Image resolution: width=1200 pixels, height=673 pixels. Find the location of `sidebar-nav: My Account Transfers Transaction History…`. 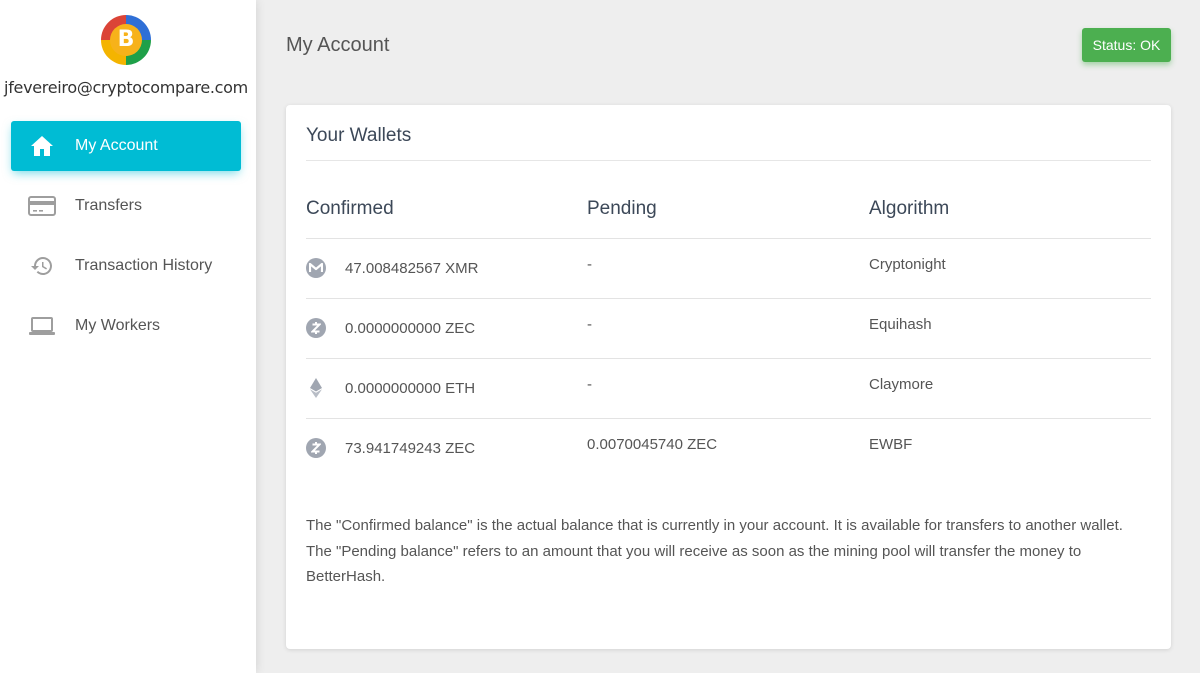

sidebar-nav: My Account Transfers Transaction History… is located at coordinates (126, 241).